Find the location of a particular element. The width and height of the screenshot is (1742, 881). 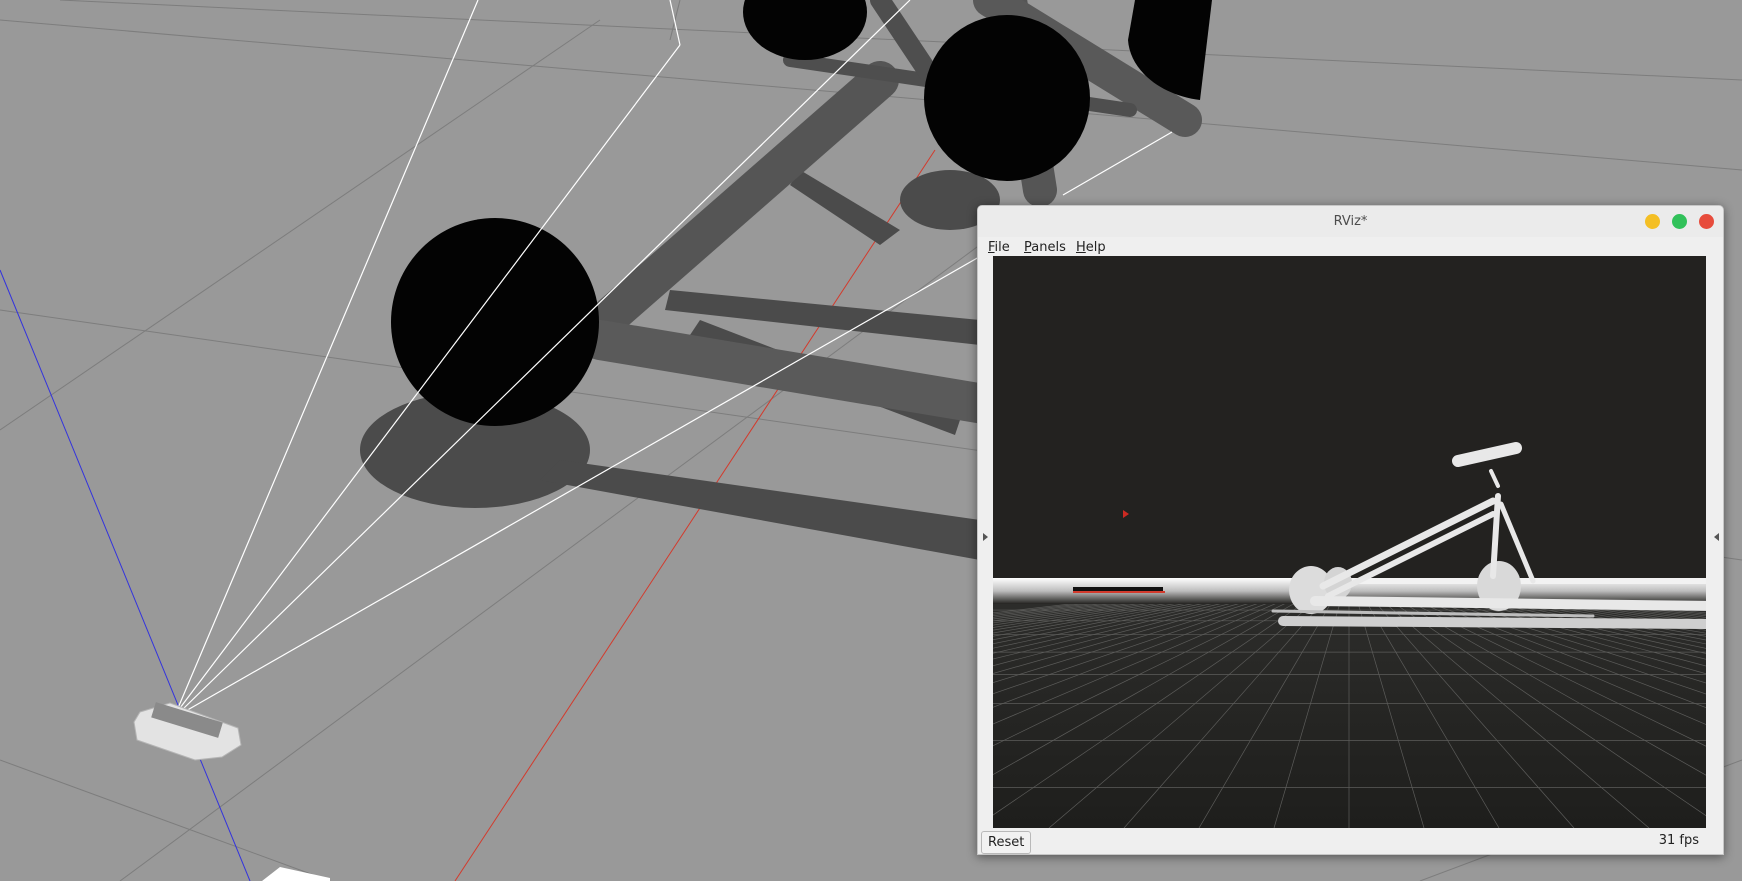

window-title: RViz* is located at coordinates (1350, 221).